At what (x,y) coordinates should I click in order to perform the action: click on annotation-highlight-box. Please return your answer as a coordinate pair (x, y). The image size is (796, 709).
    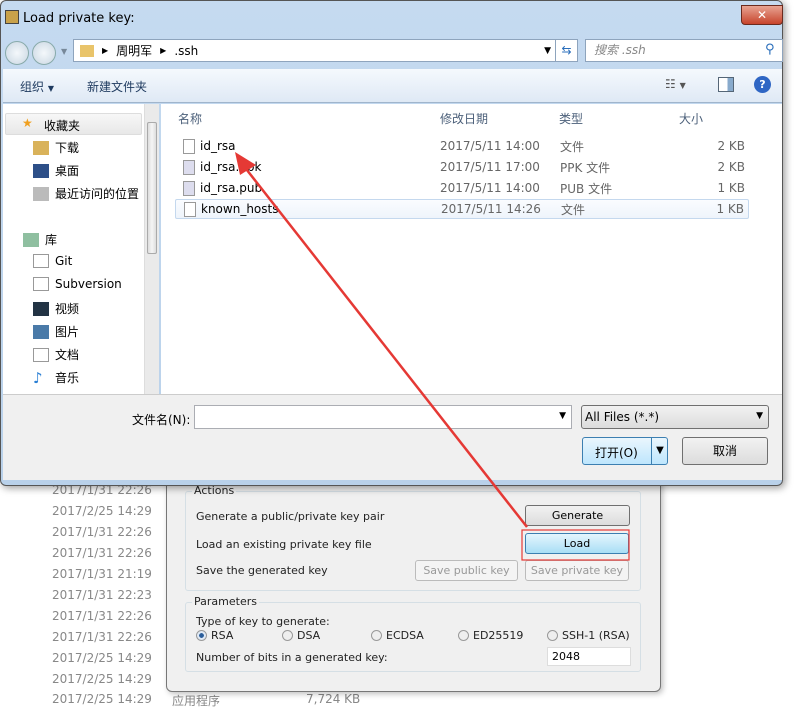
    Looking at the image, I should click on (575, 545).